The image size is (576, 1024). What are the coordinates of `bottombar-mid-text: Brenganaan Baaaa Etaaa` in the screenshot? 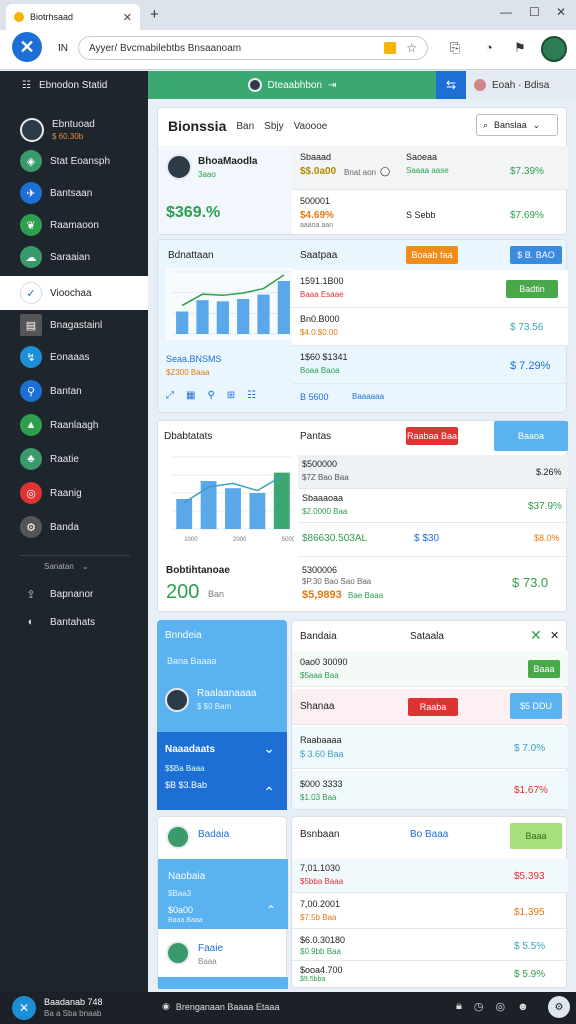 It's located at (227, 1006).